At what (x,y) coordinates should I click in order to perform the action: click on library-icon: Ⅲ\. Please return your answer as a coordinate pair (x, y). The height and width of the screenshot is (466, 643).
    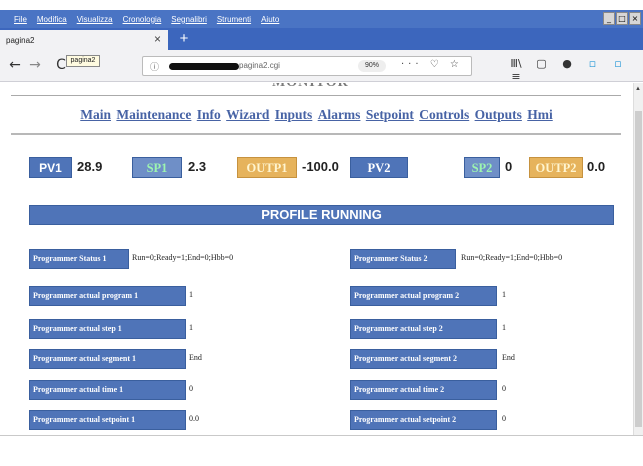
    Looking at the image, I should click on (516, 63).